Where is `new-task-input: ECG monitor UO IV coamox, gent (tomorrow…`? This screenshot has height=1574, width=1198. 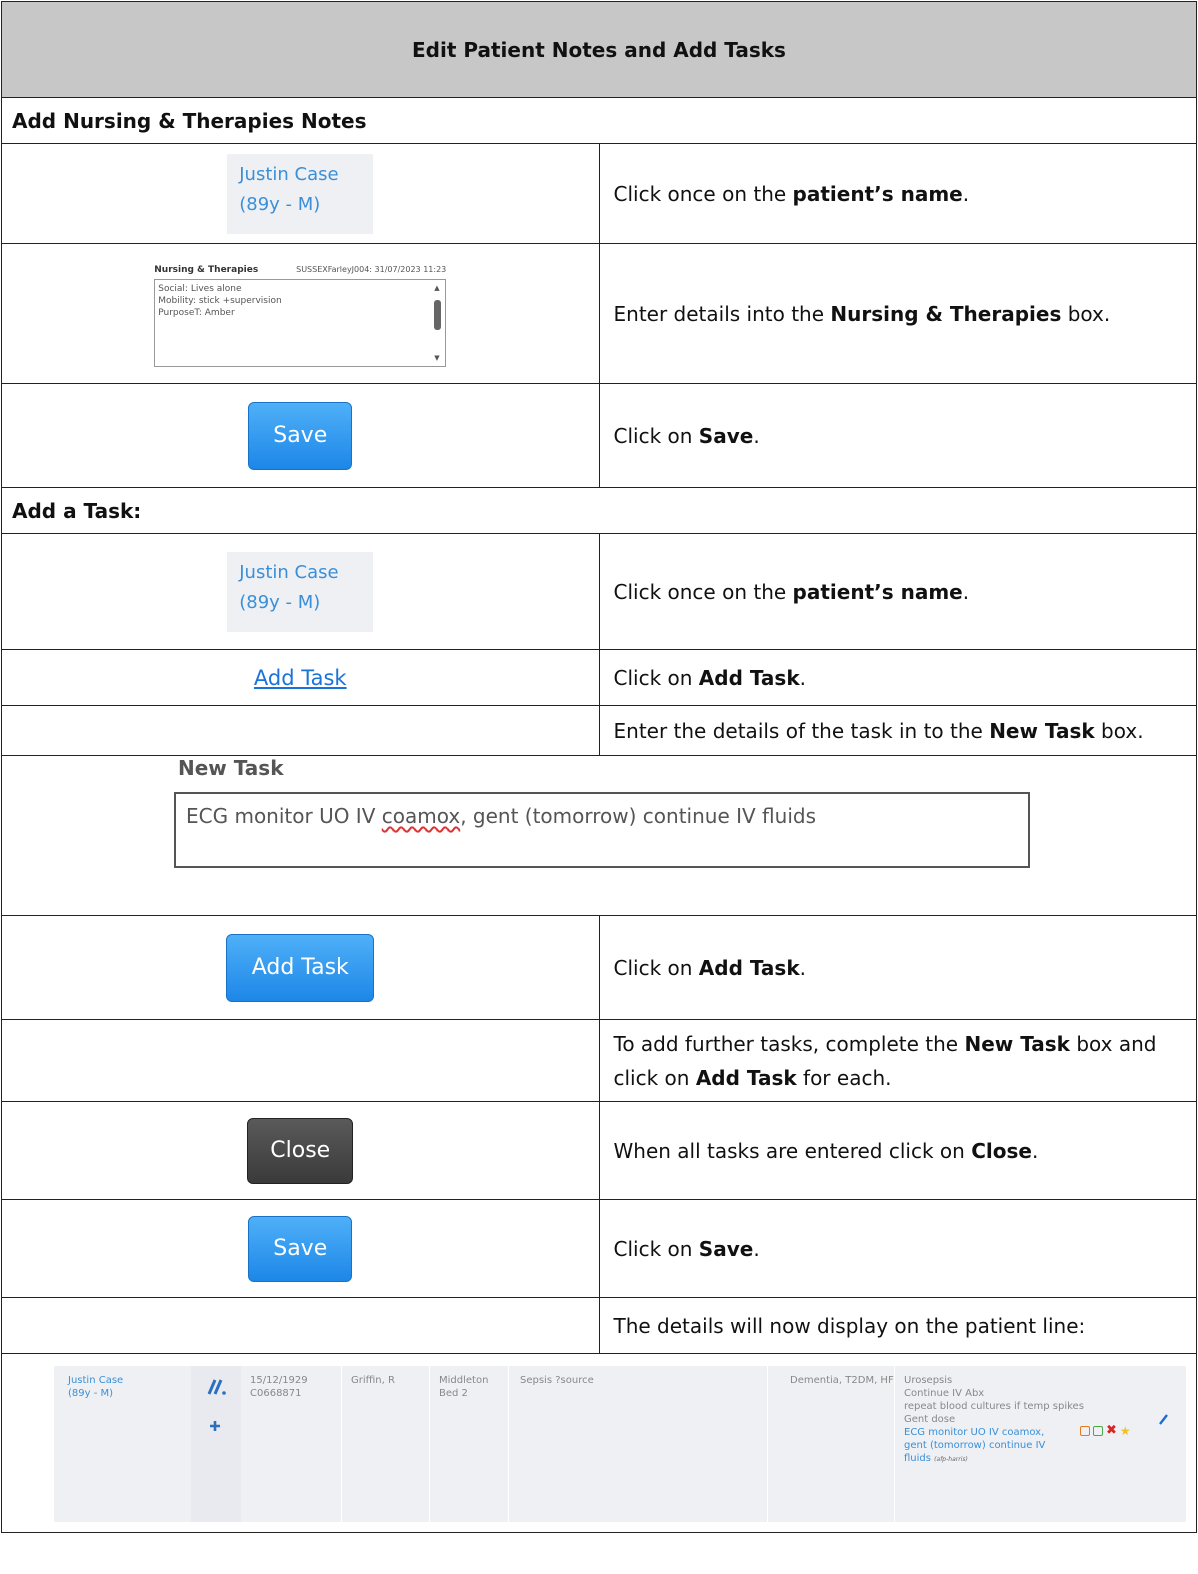 new-task-input: ECG monitor UO IV coamox, gent (tomorrow… is located at coordinates (602, 830).